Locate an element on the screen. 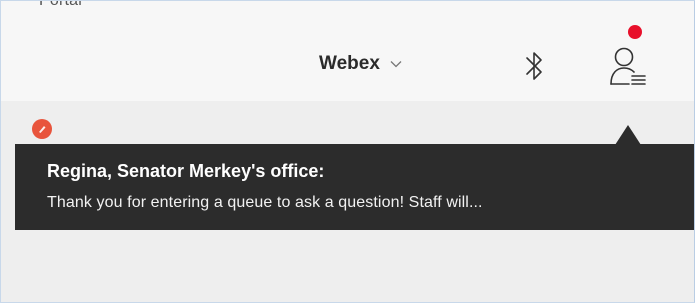  notification-pointer is located at coordinates (628, 135).